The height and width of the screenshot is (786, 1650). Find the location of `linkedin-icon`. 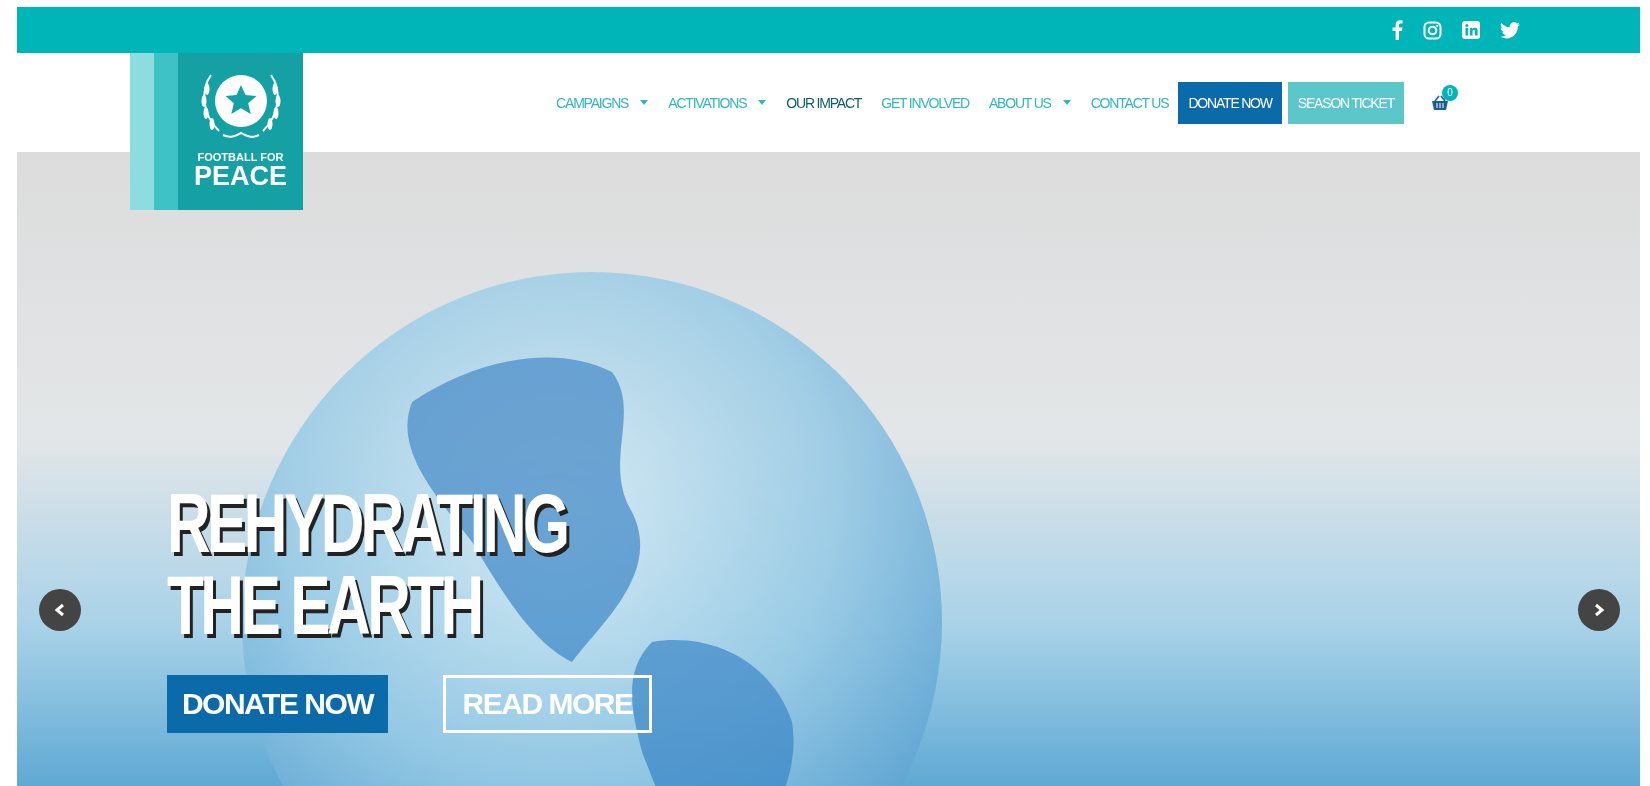

linkedin-icon is located at coordinates (1471, 30).